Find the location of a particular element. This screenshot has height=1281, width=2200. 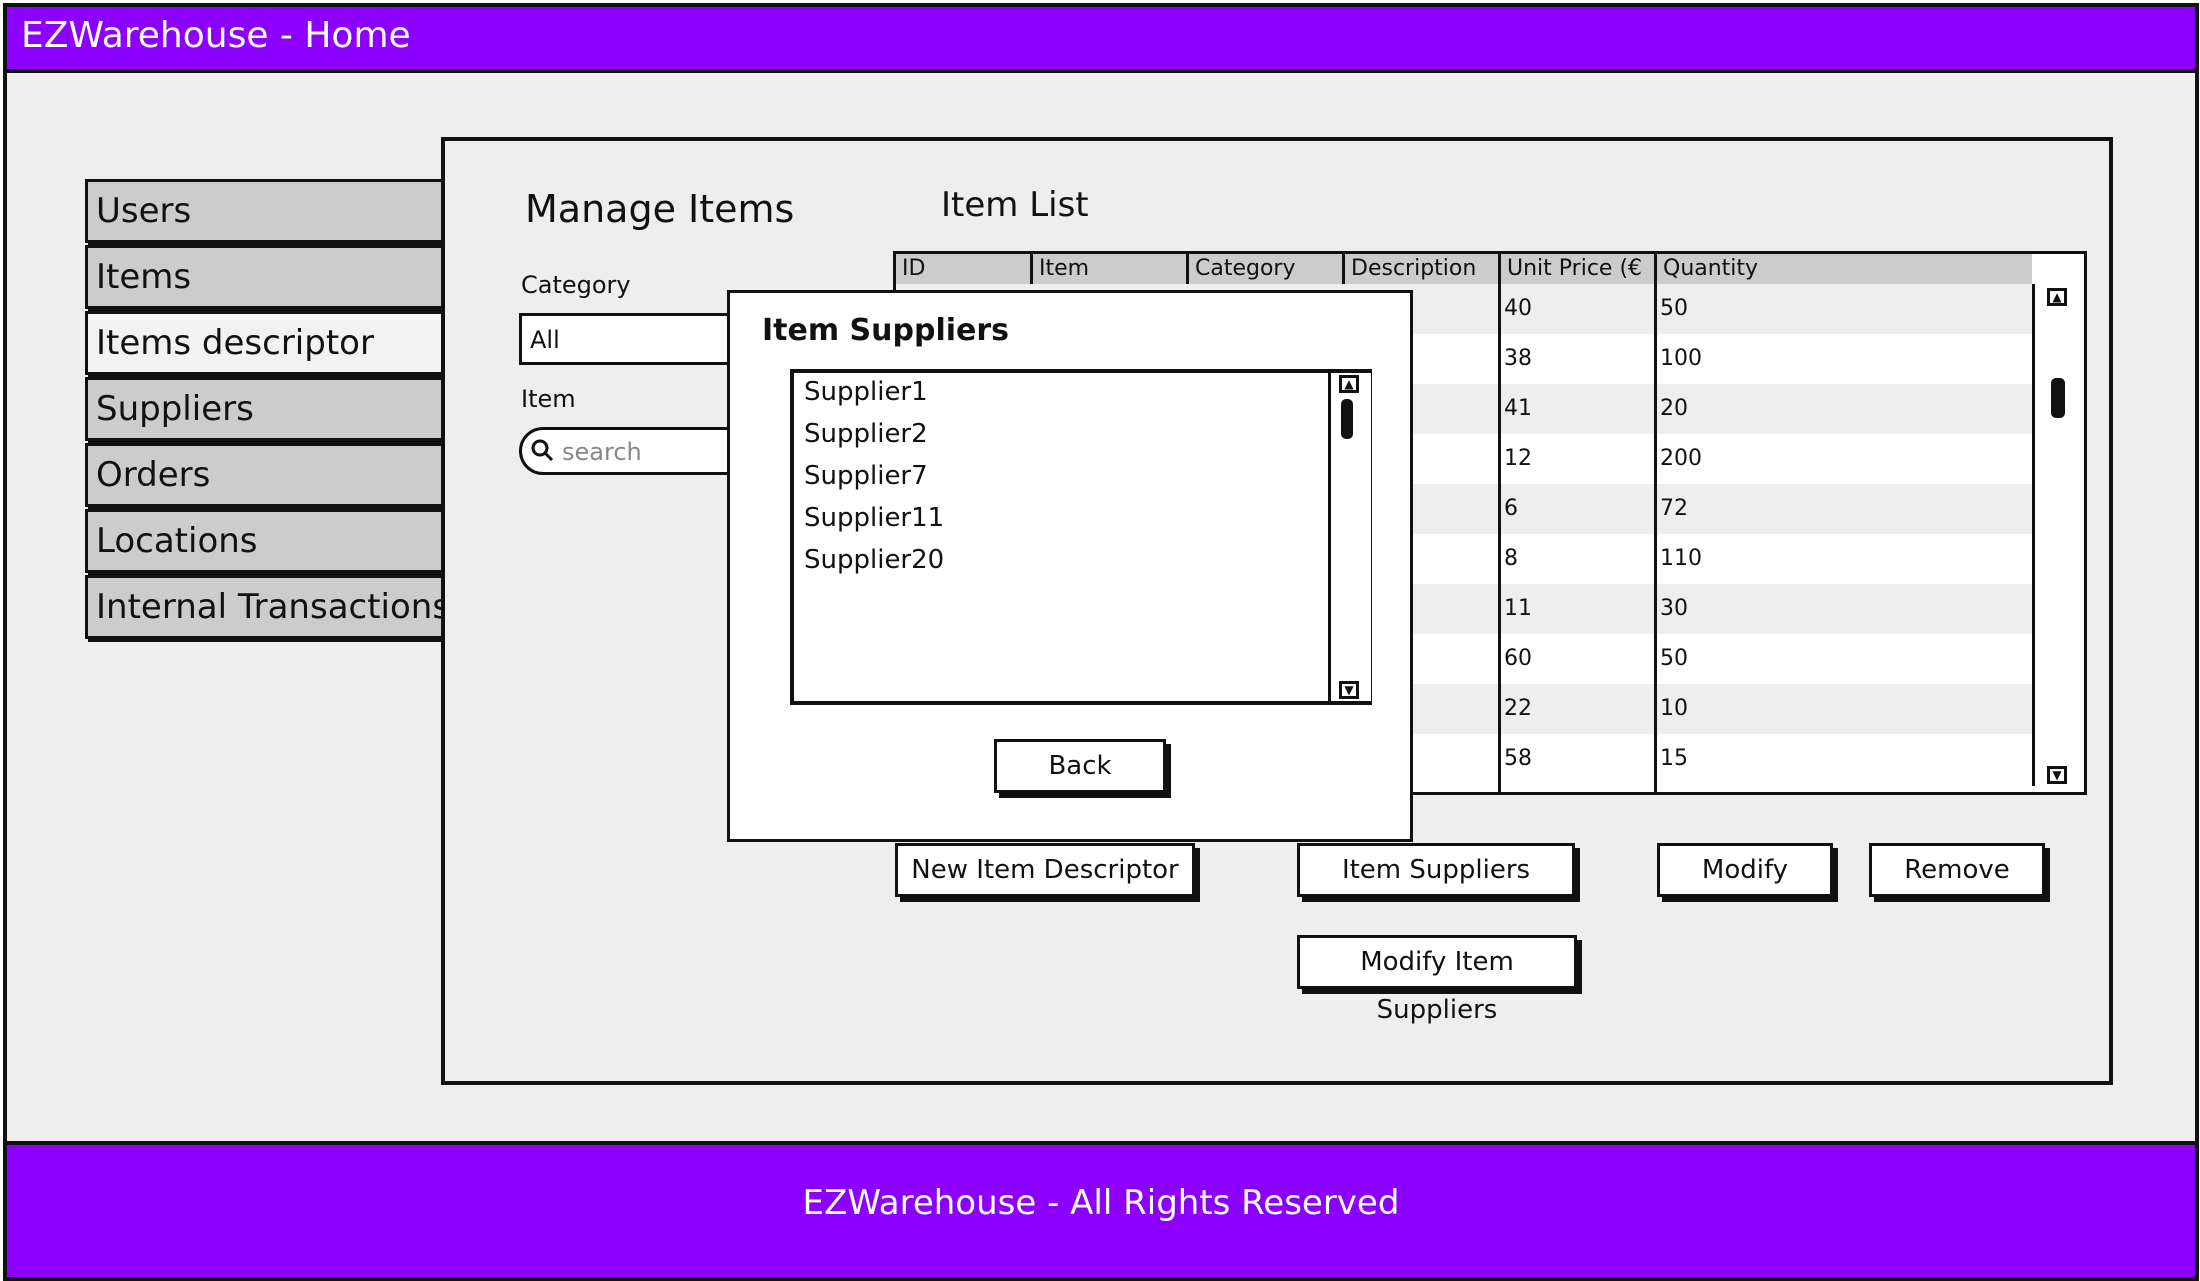

item-list-title: Item List is located at coordinates (1015, 205).